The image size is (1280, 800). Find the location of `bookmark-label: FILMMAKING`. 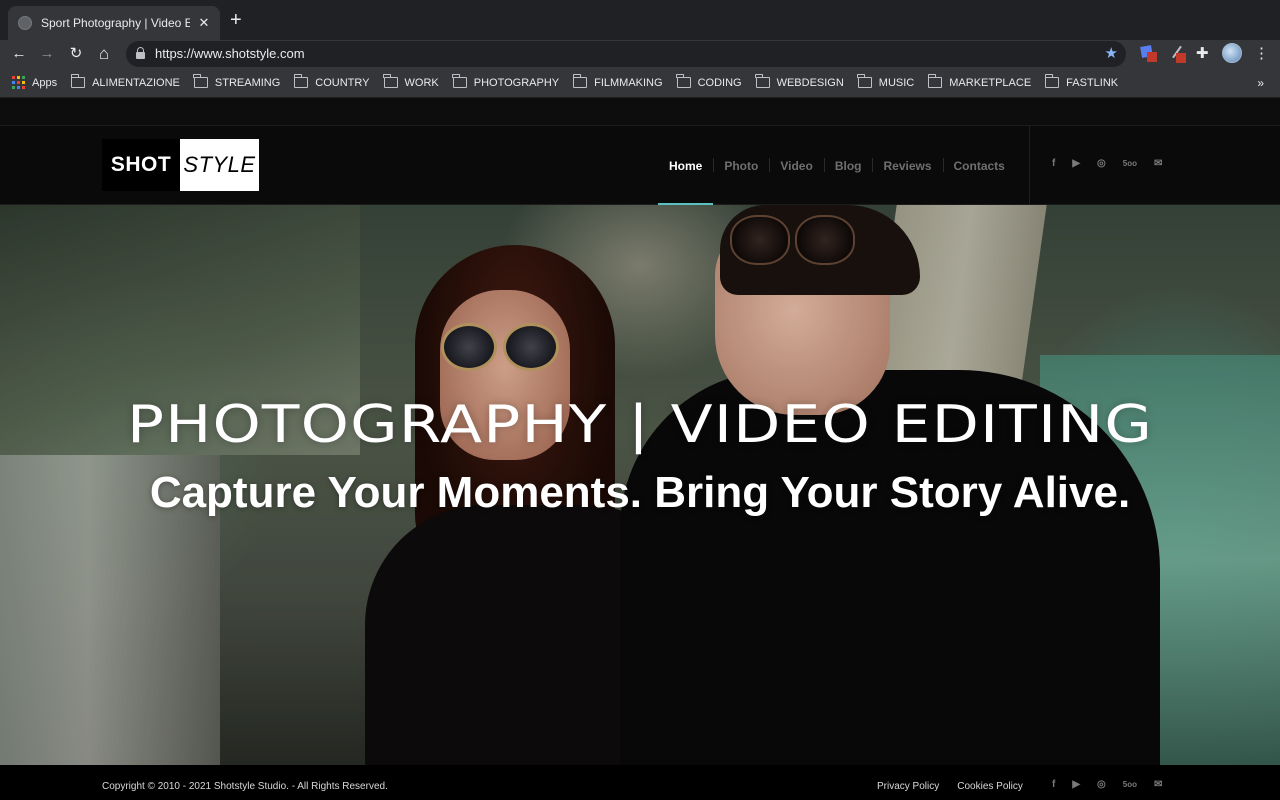

bookmark-label: FILMMAKING is located at coordinates (628, 82).